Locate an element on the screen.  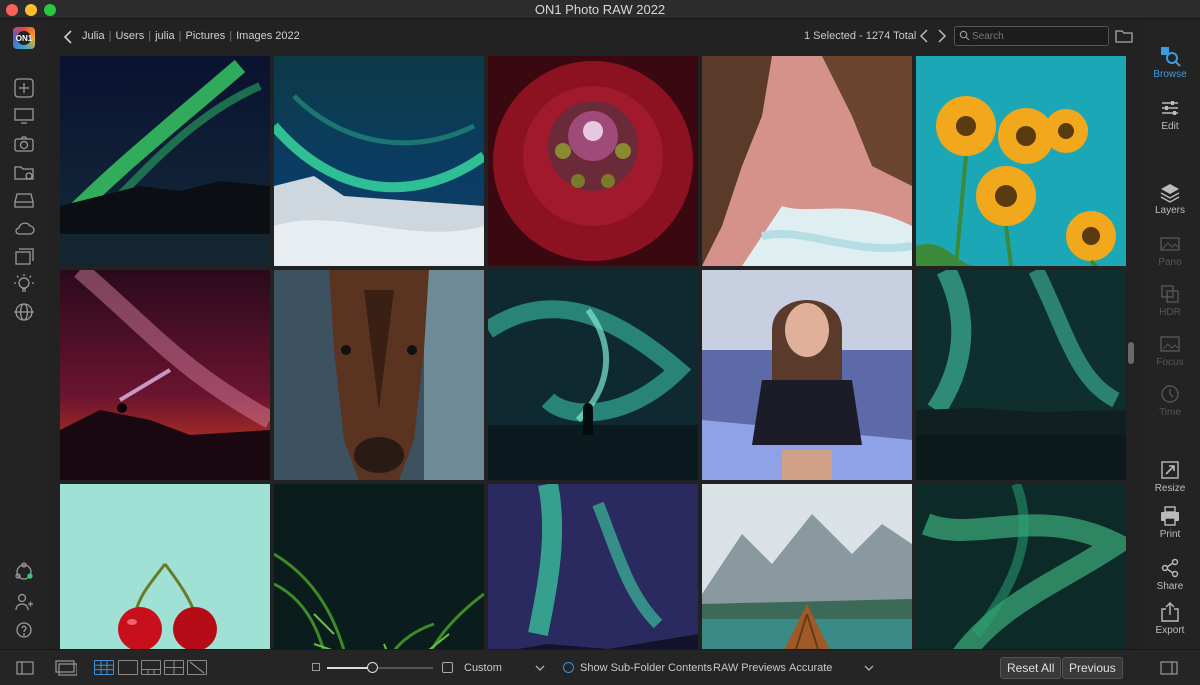
grid-view-button is located at coordinates (104, 667).